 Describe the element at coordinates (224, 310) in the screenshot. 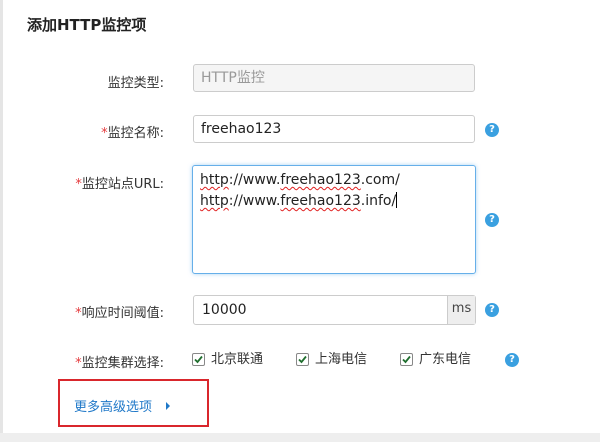

I see `threshold-value: 10000` at that location.